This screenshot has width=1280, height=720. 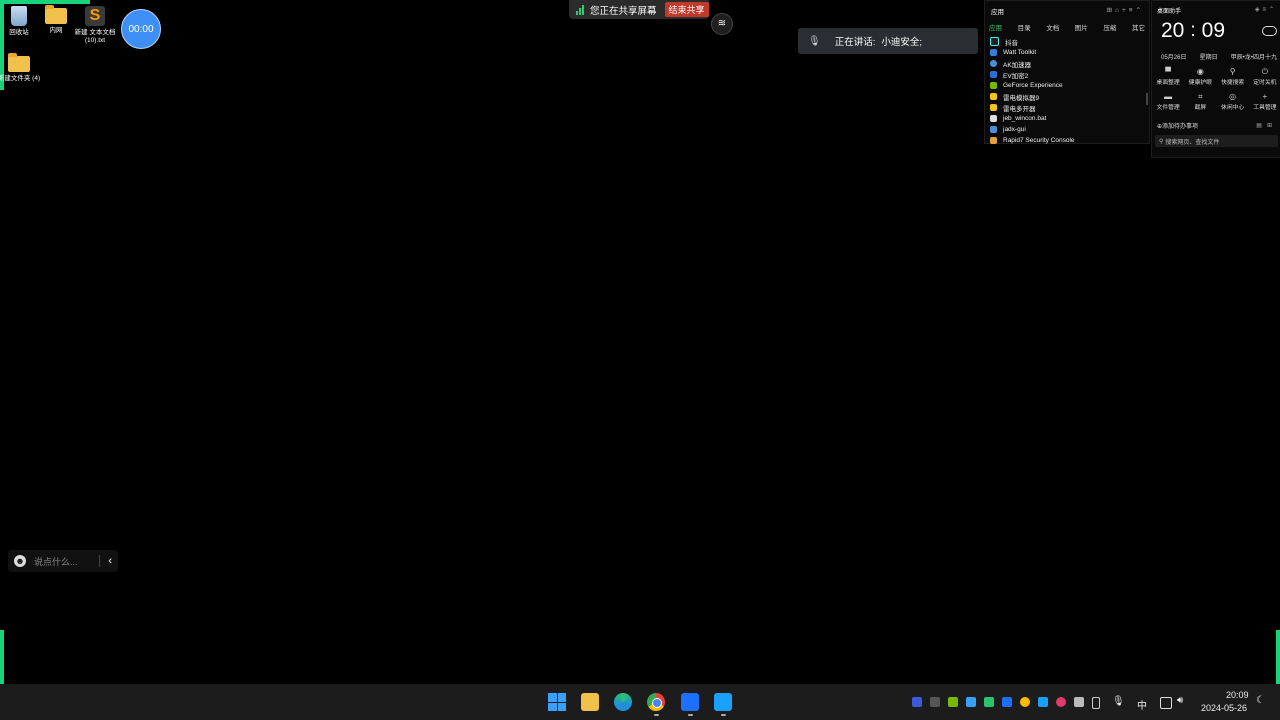 What do you see at coordinates (1161, 141) in the screenshot?
I see `search-icon: ⚲` at bounding box center [1161, 141].